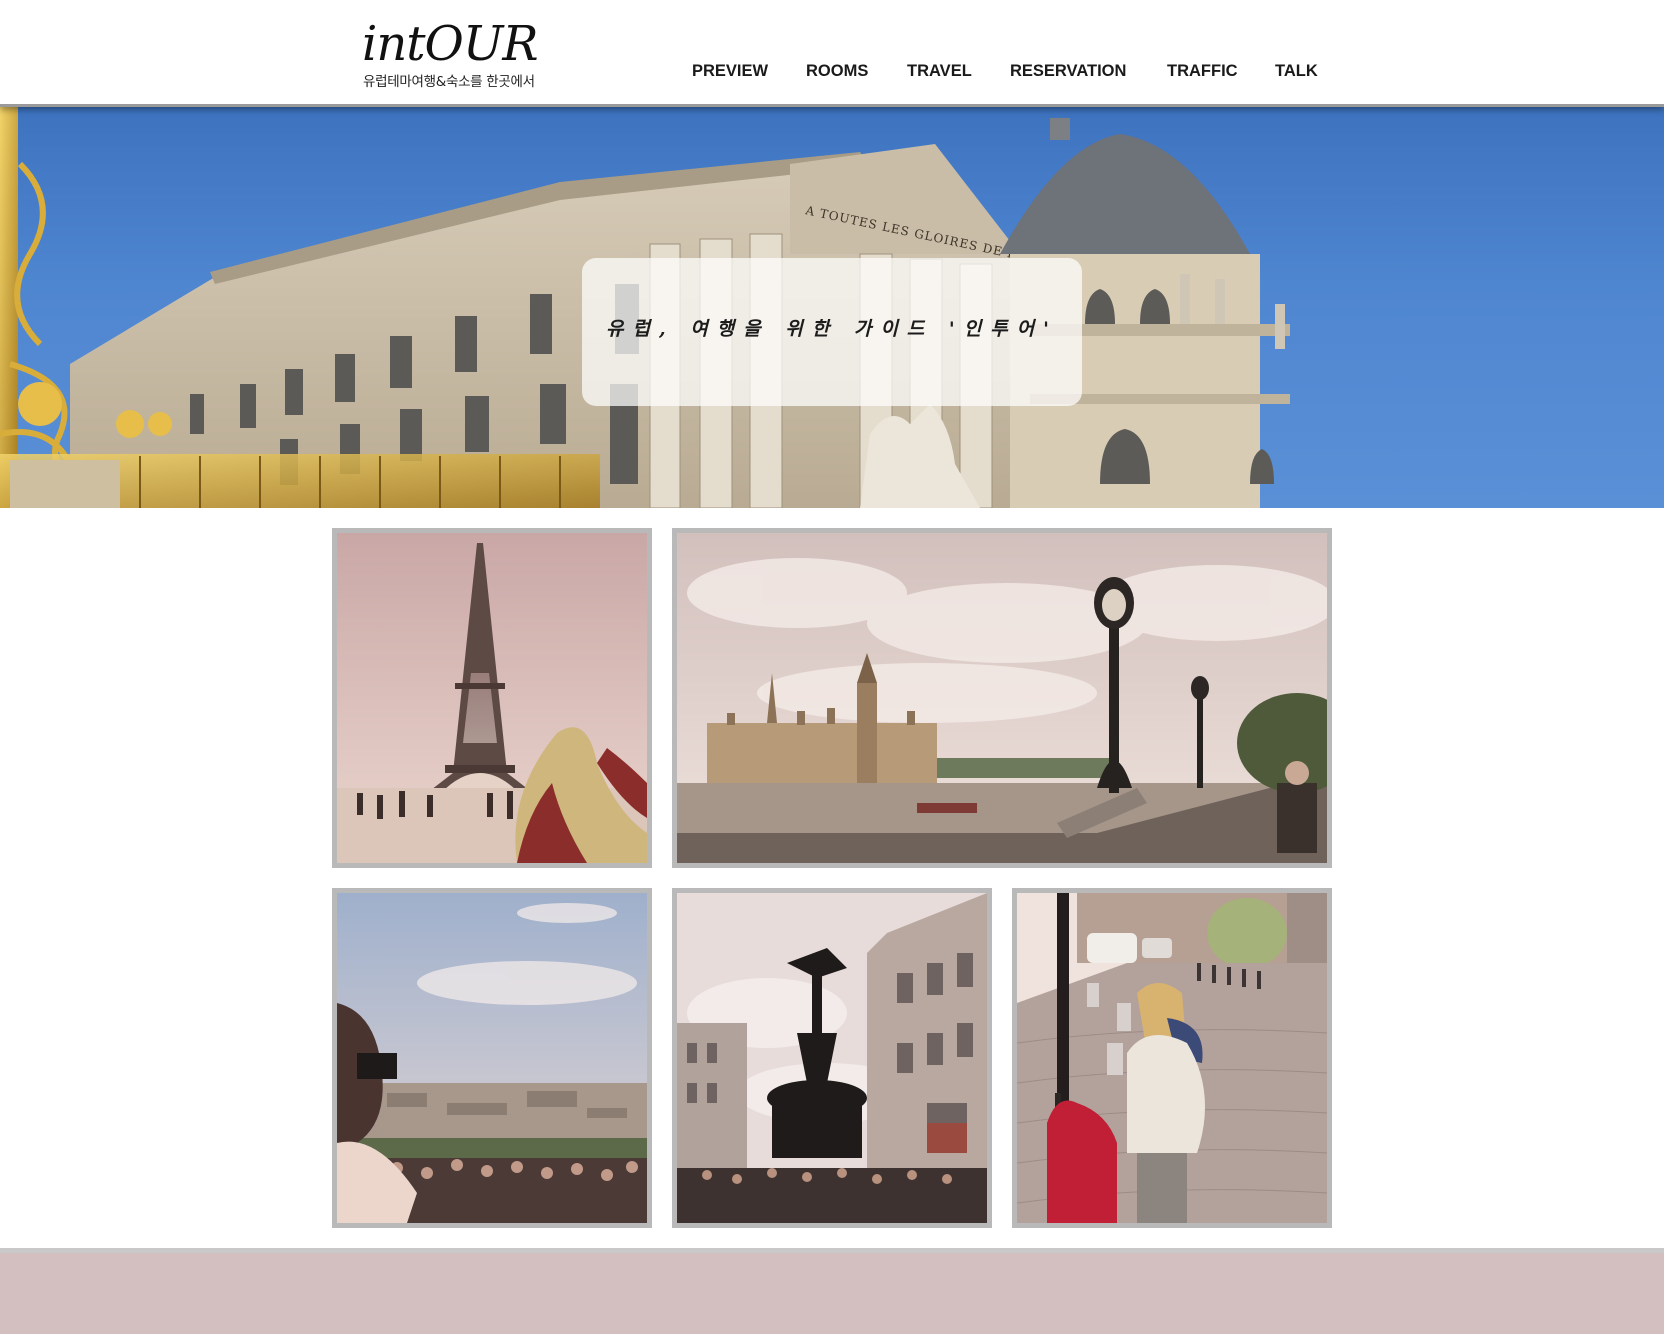 The height and width of the screenshot is (1334, 1664). I want to click on gallery-photo-piccadilly, so click(832, 1058).